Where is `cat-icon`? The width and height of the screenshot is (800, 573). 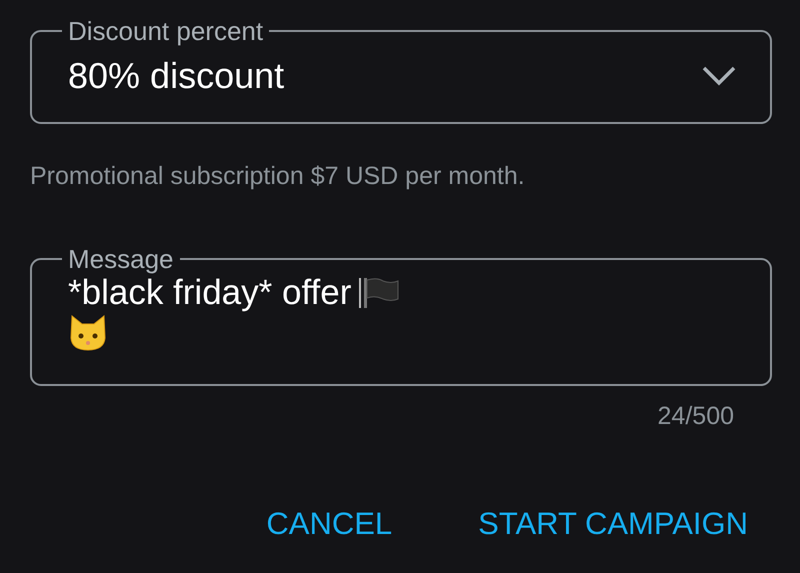 cat-icon is located at coordinates (88, 333).